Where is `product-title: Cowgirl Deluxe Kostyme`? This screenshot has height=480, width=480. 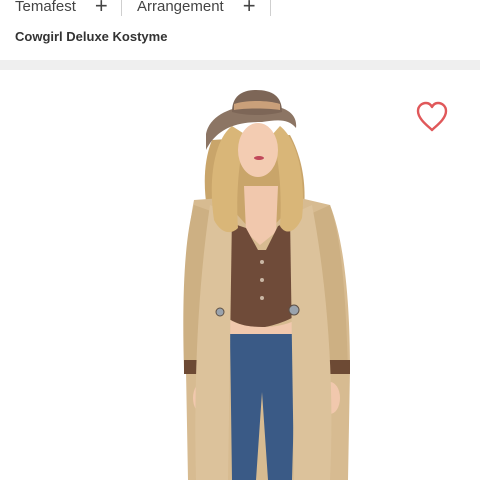
product-title: Cowgirl Deluxe Kostyme is located at coordinates (91, 36).